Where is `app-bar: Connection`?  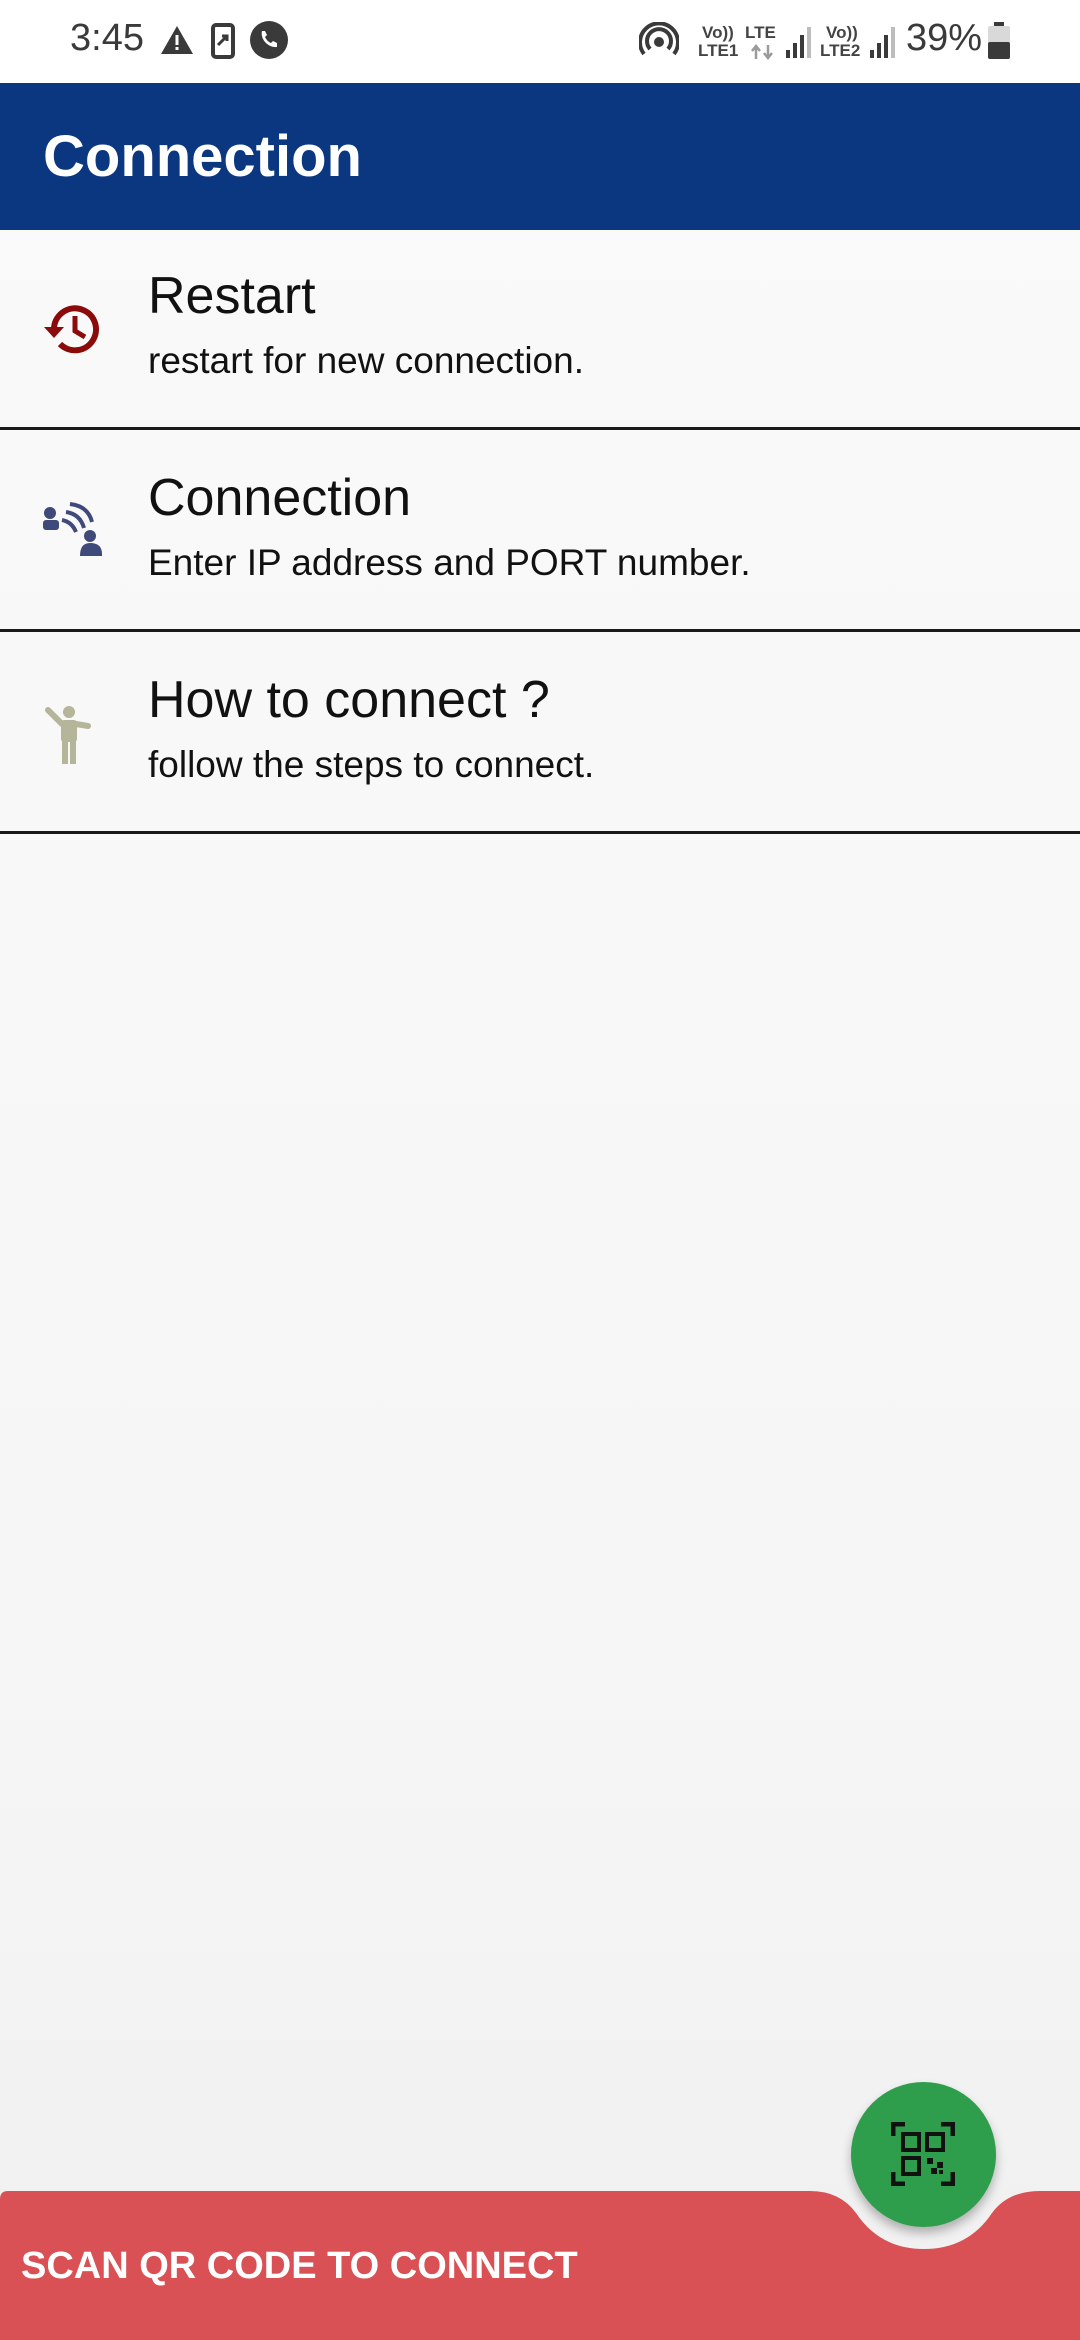 app-bar: Connection is located at coordinates (540, 156).